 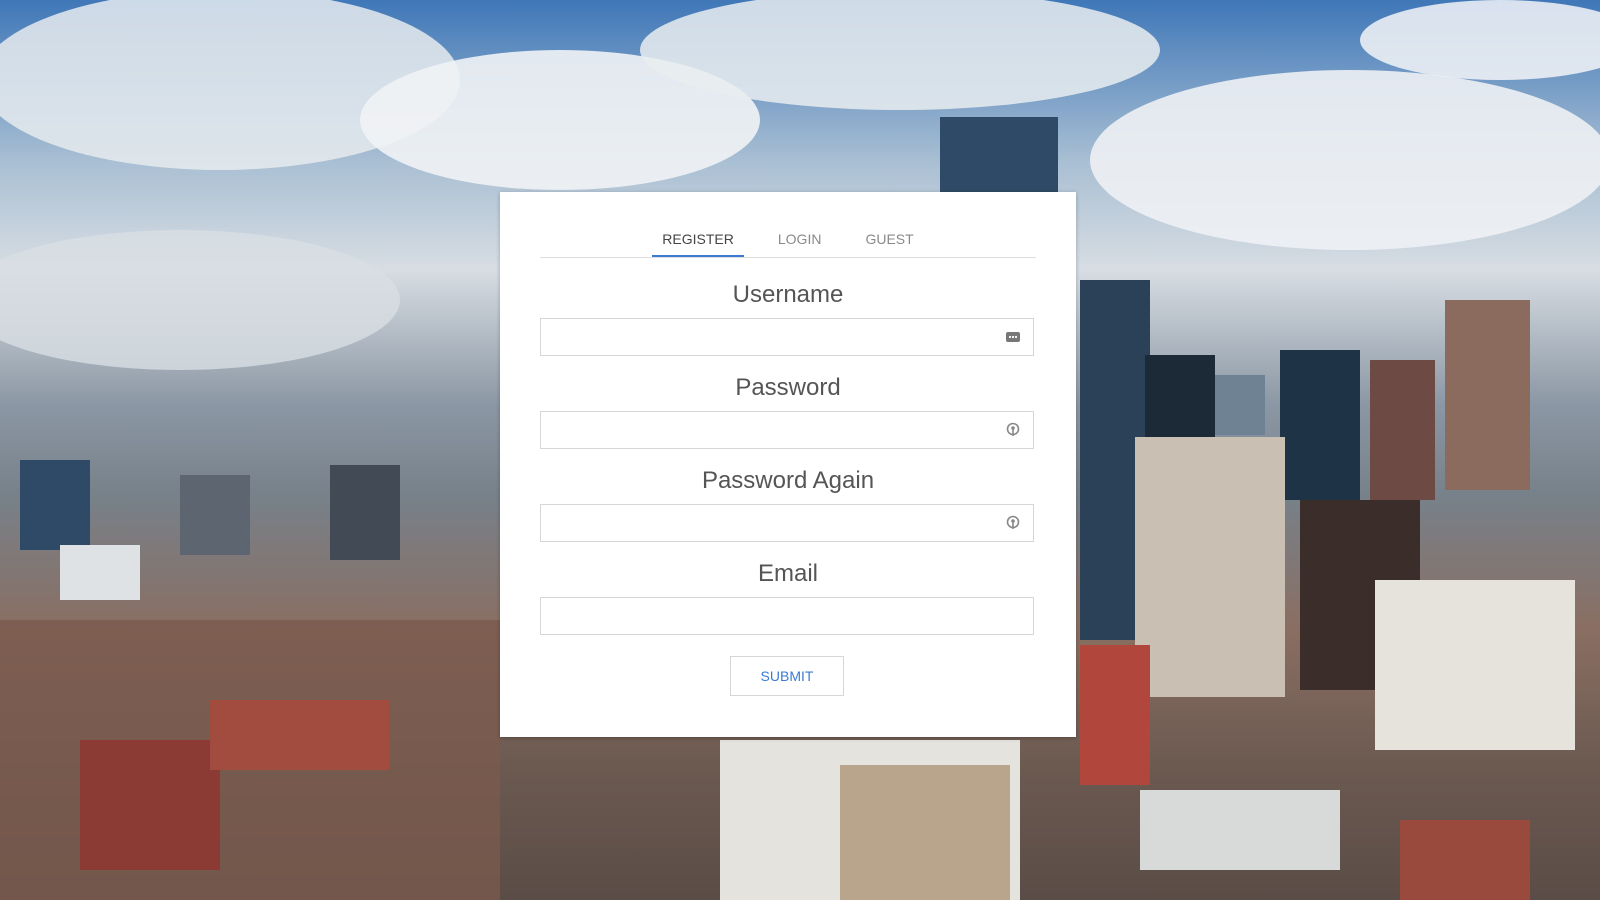 What do you see at coordinates (800, 239) in the screenshot?
I see `tab-login: LOGIN` at bounding box center [800, 239].